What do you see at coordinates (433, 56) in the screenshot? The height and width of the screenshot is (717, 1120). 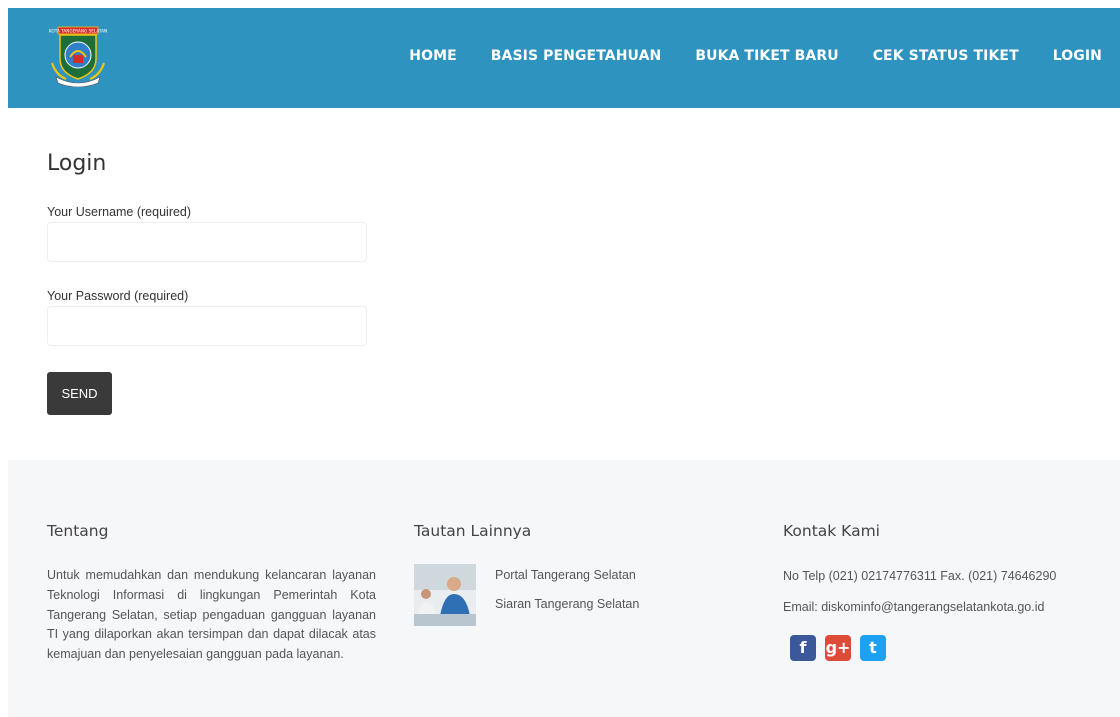 I see `nav-home: HOME` at bounding box center [433, 56].